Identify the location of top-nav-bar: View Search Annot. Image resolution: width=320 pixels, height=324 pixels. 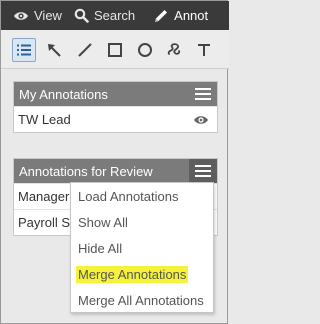
(115, 15).